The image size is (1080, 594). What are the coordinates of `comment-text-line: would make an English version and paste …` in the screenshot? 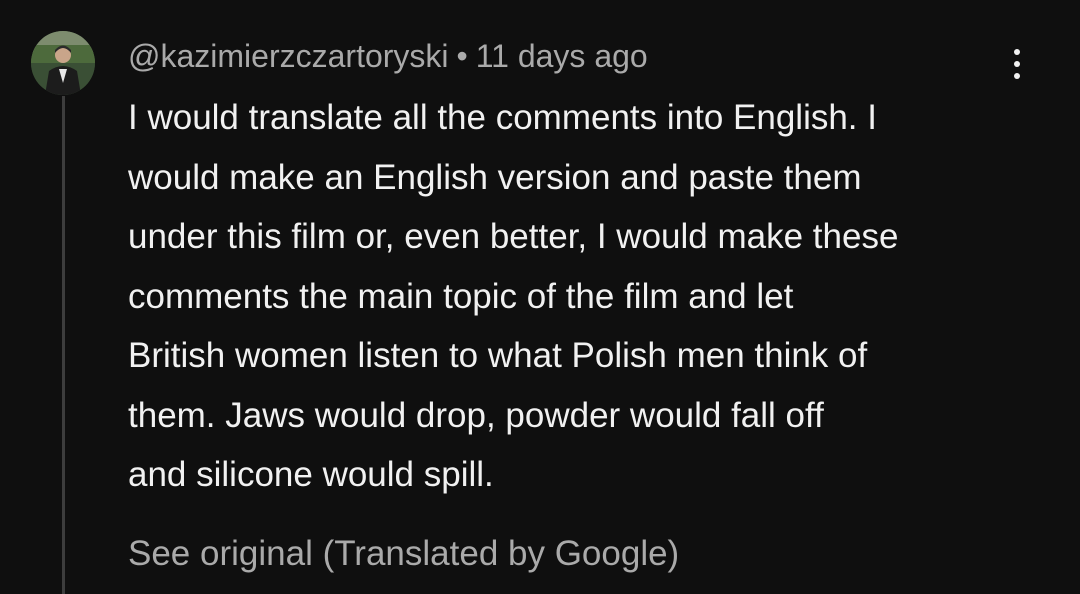 It's located at (495, 177).